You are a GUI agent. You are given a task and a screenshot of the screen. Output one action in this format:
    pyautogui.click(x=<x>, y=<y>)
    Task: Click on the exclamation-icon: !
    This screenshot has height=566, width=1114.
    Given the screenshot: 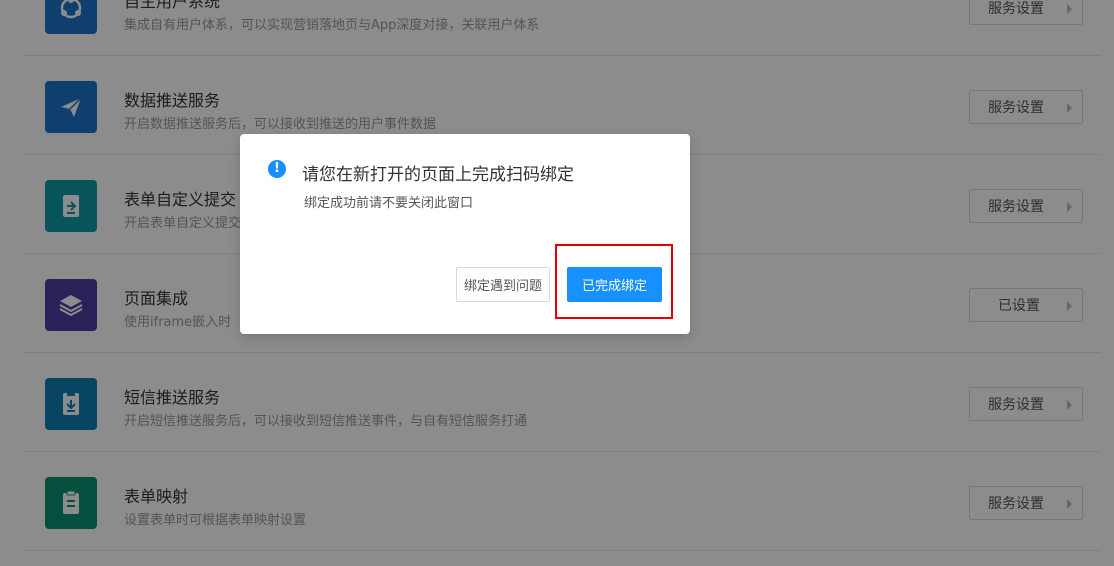 What is the action you would take?
    pyautogui.click(x=277, y=169)
    